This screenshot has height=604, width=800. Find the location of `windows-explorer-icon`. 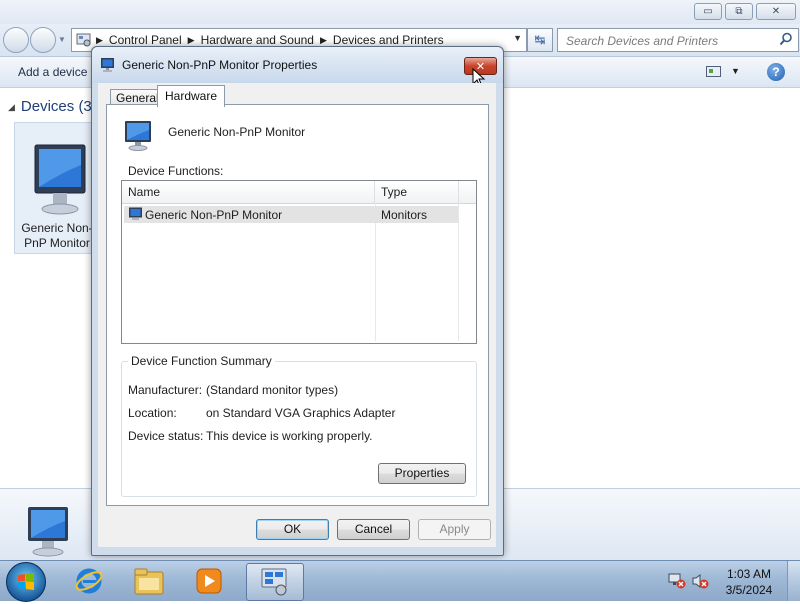

windows-explorer-icon is located at coordinates (149, 581).